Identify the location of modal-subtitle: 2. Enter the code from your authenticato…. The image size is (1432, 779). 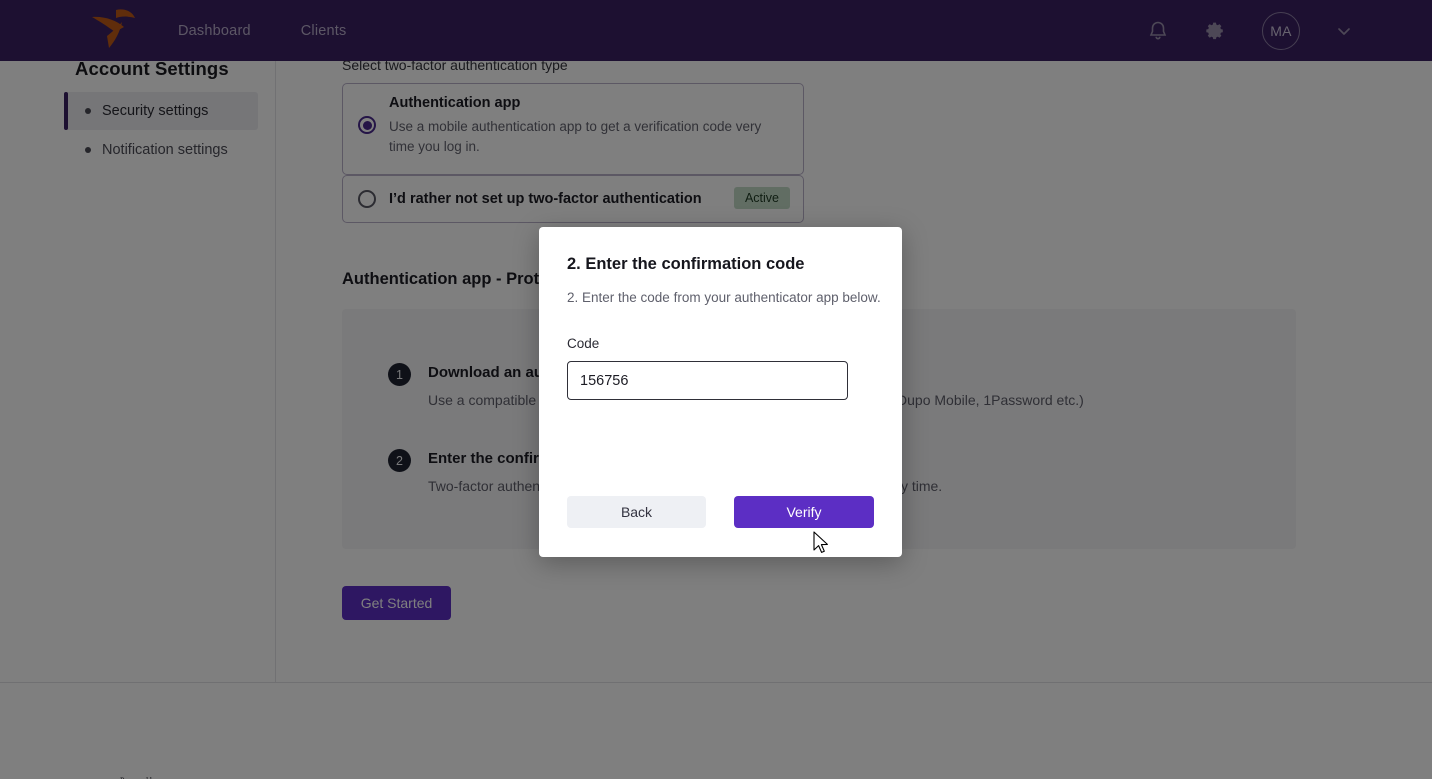
(724, 297).